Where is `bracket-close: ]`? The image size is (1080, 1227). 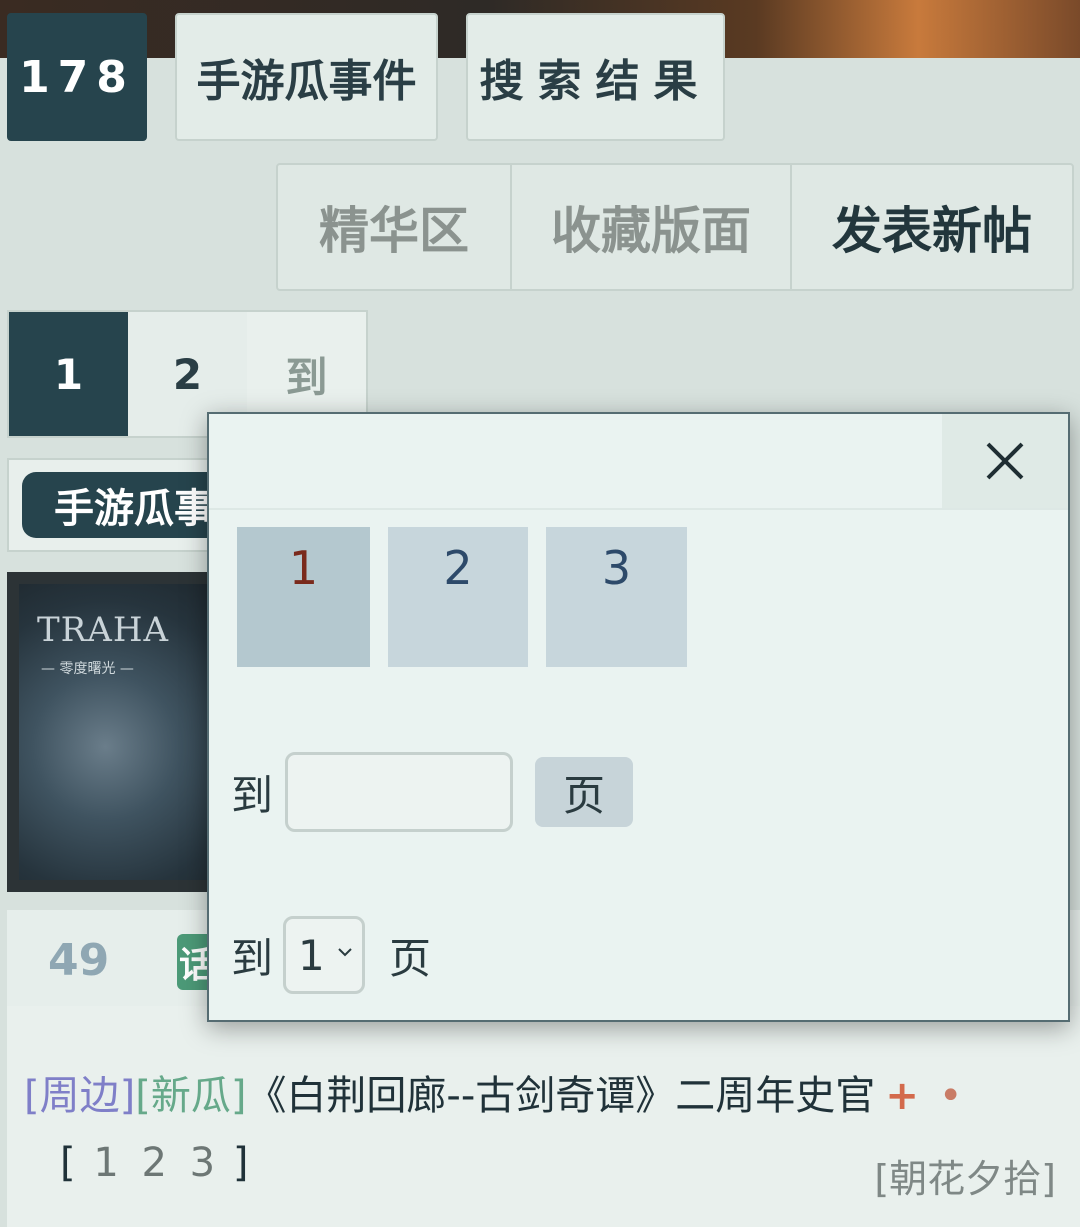 bracket-close: ] is located at coordinates (240, 1163).